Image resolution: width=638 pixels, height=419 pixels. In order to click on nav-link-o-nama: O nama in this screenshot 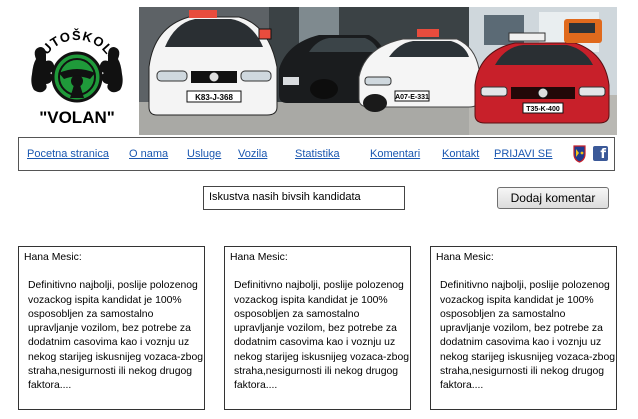, I will do `click(148, 154)`.